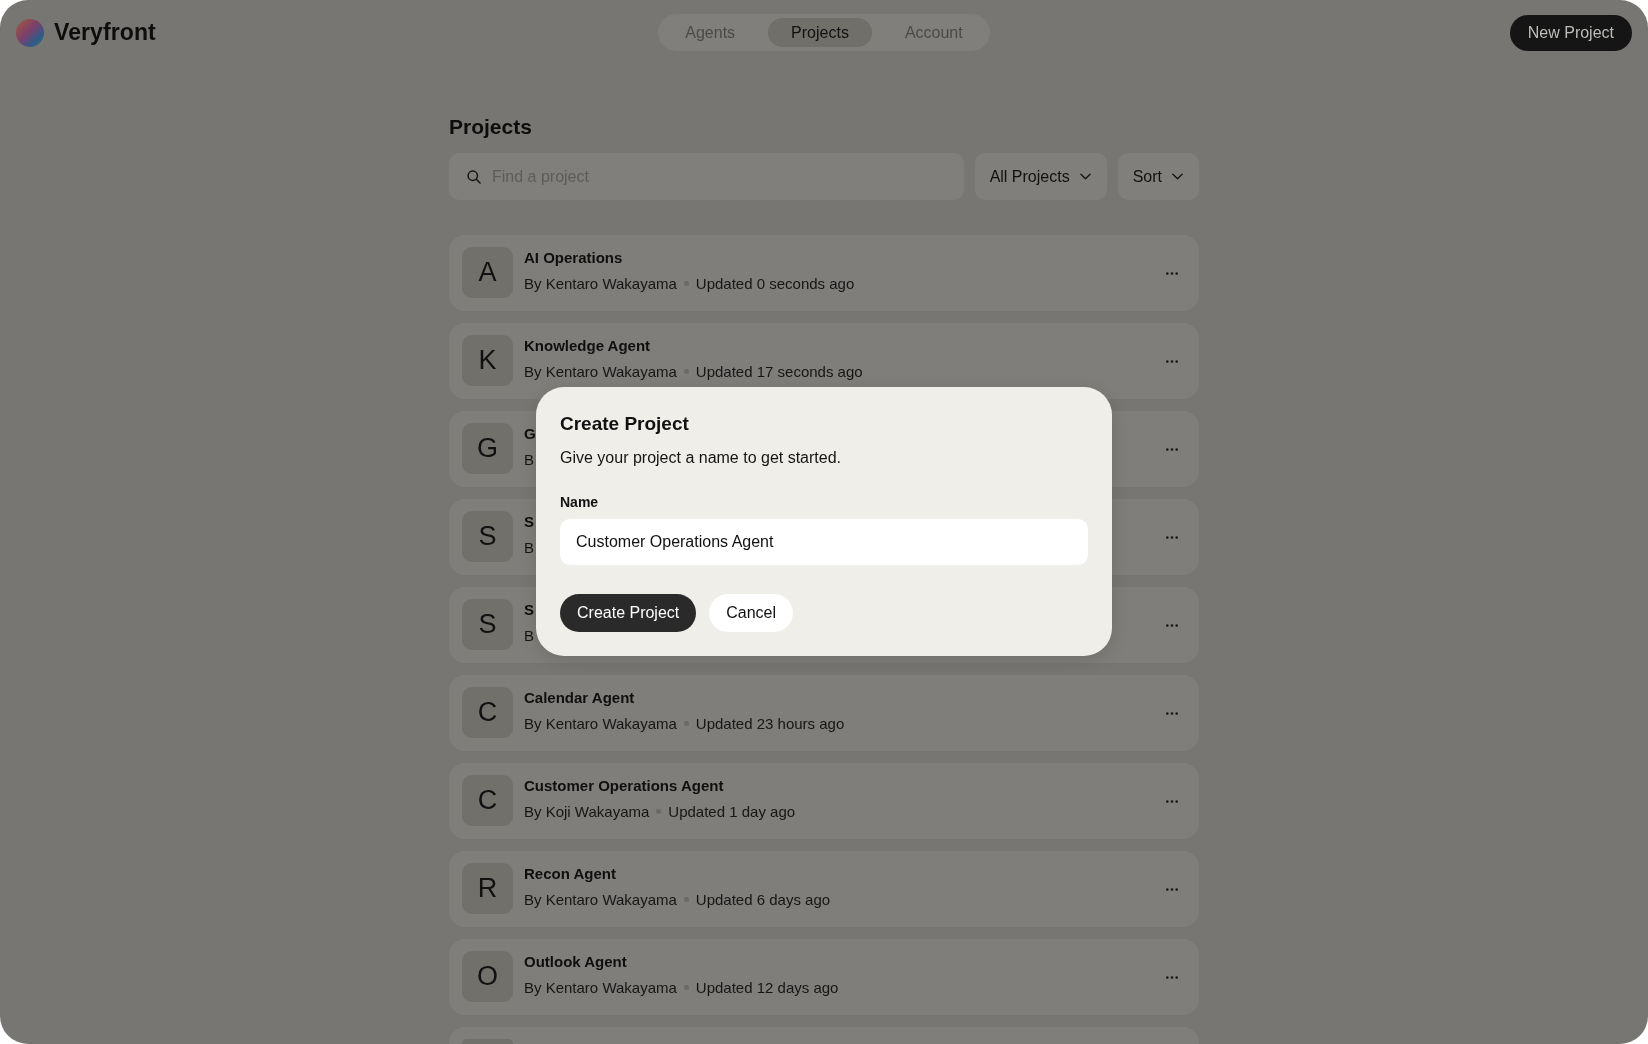  What do you see at coordinates (779, 372) in the screenshot?
I see `project-updated: Updated 17 seconds ago` at bounding box center [779, 372].